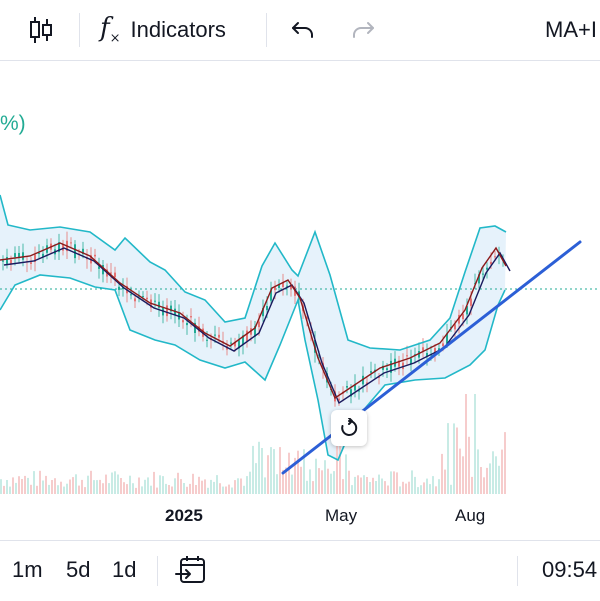  I want to click on reset-chart-button, so click(349, 428).